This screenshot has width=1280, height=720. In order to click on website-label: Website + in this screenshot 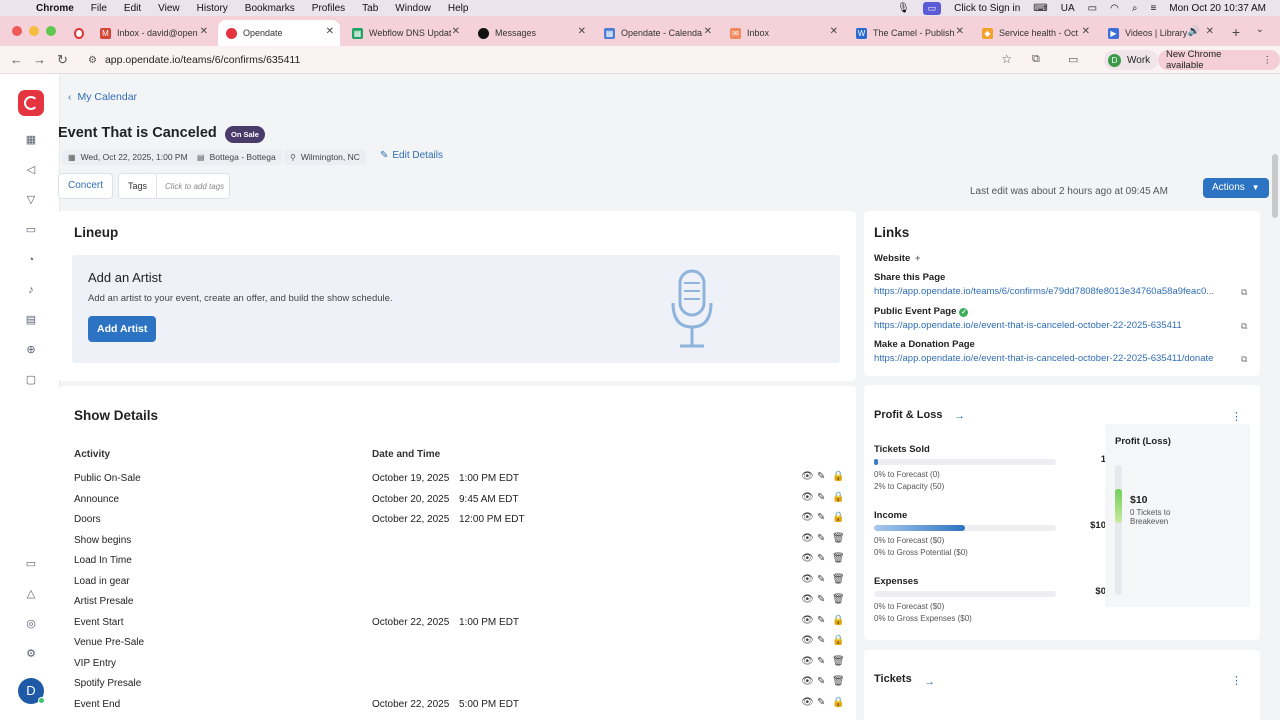, I will do `click(897, 258)`.